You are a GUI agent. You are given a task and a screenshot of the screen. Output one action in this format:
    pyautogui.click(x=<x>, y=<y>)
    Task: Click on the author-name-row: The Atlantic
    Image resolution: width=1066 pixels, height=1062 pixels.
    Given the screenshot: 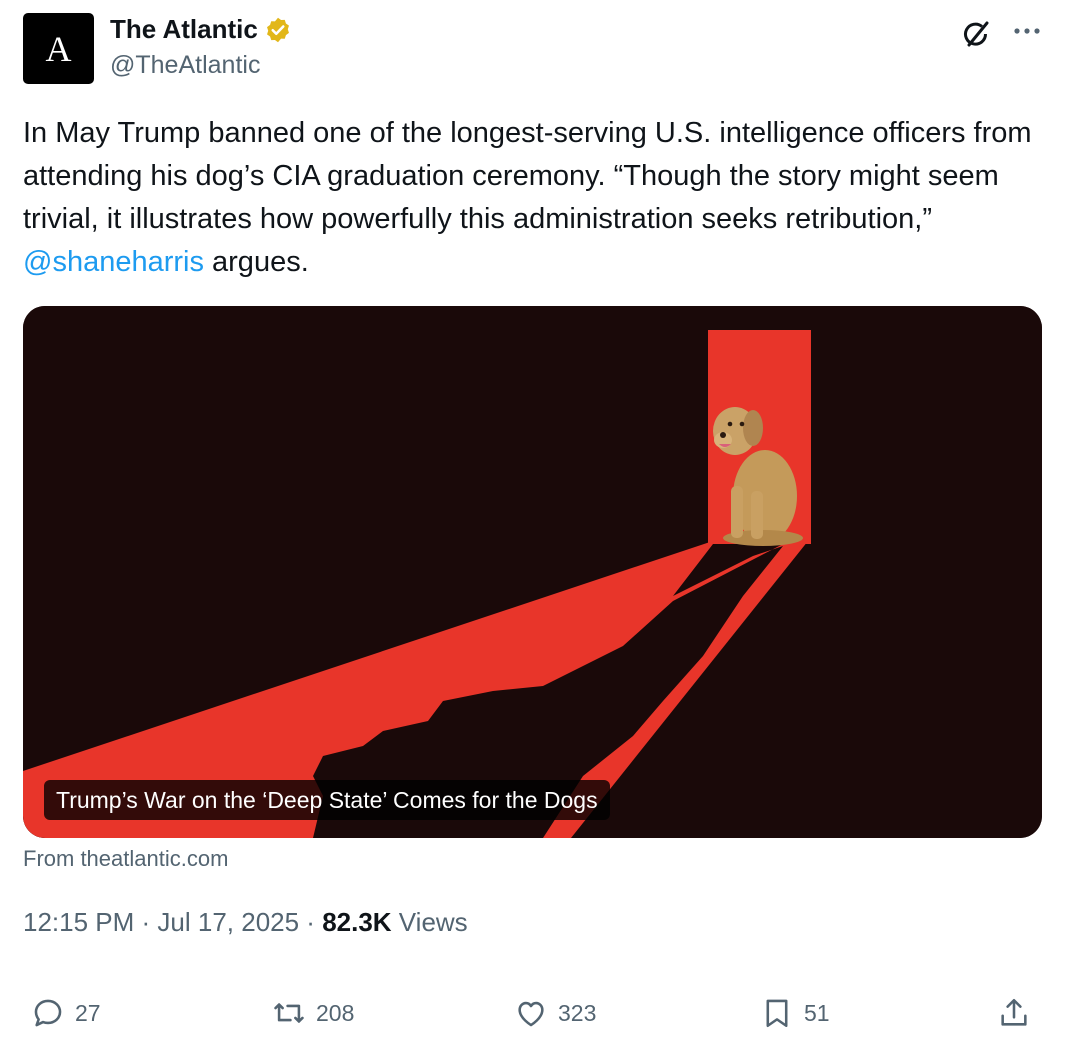 What is the action you would take?
    pyautogui.click(x=201, y=29)
    